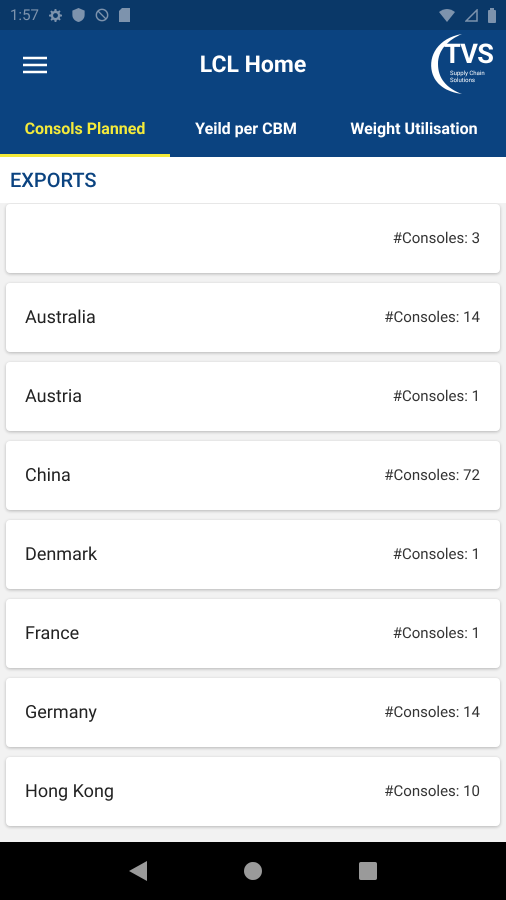 The image size is (506, 900). I want to click on country-name: Australia, so click(60, 318).